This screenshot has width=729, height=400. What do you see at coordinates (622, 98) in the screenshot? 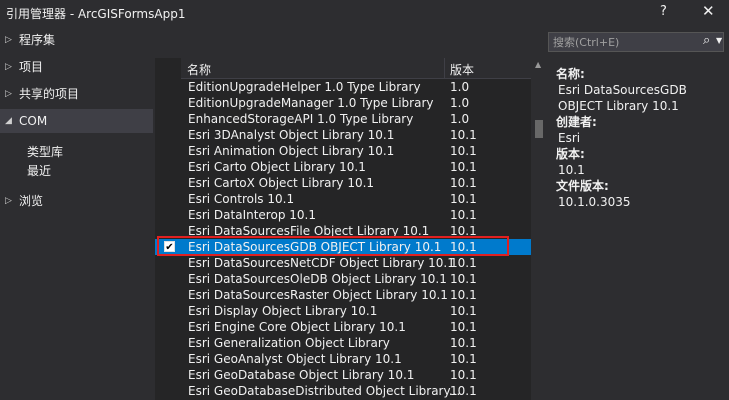
I see `detail-name-value: Esri DataSourcesGDB OBJECT Library 10.1` at bounding box center [622, 98].